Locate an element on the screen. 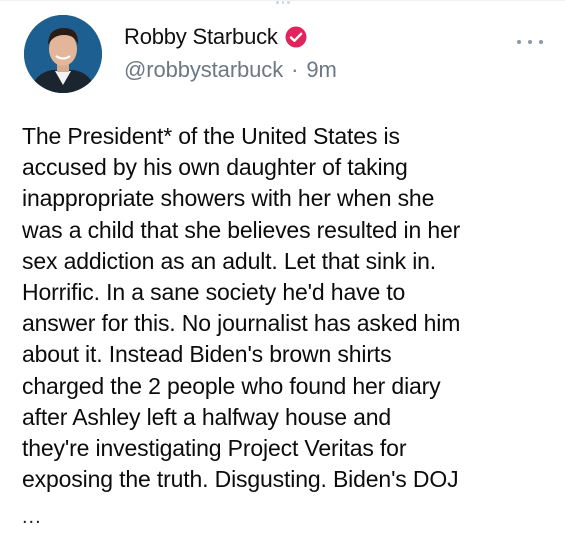 This screenshot has width=565, height=542. author-name-row: Robby Starbuck is located at coordinates (215, 37).